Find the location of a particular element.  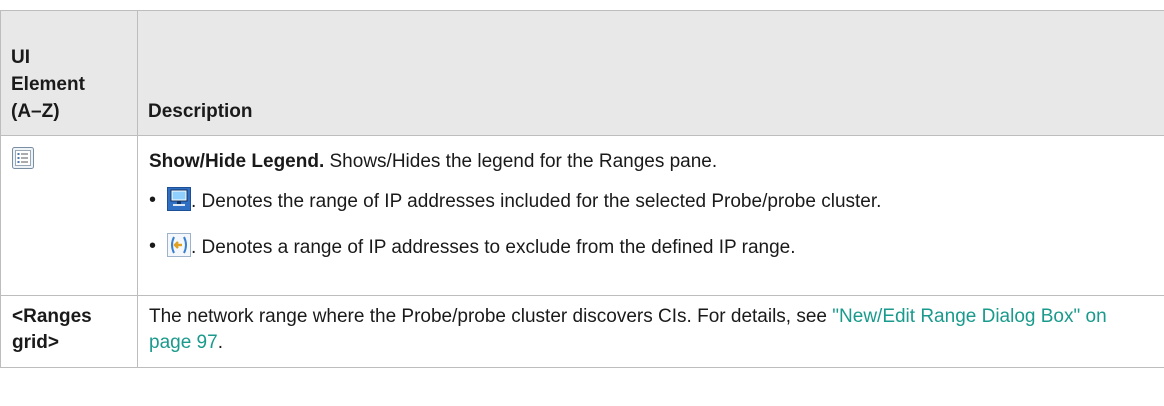

exclude-range-icon is located at coordinates (179, 249).